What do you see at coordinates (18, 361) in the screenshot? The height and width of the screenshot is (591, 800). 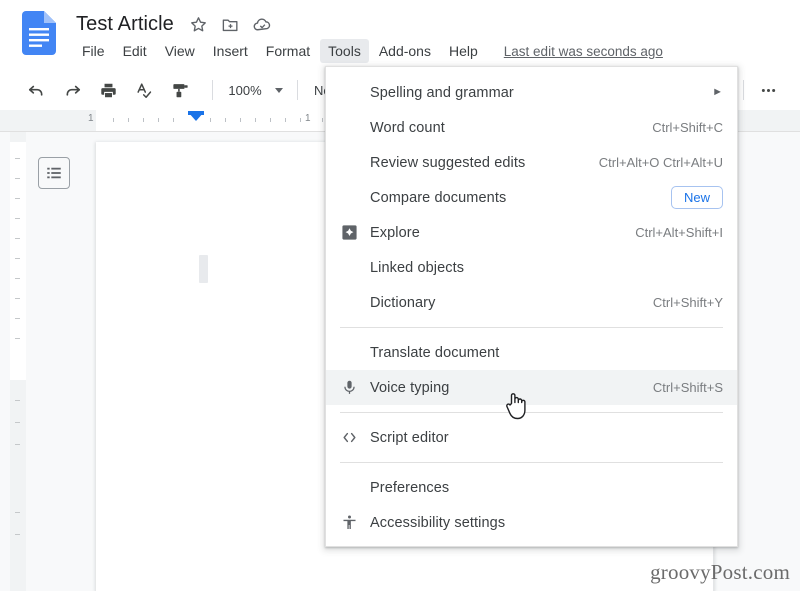 I see `vertical-ruler` at bounding box center [18, 361].